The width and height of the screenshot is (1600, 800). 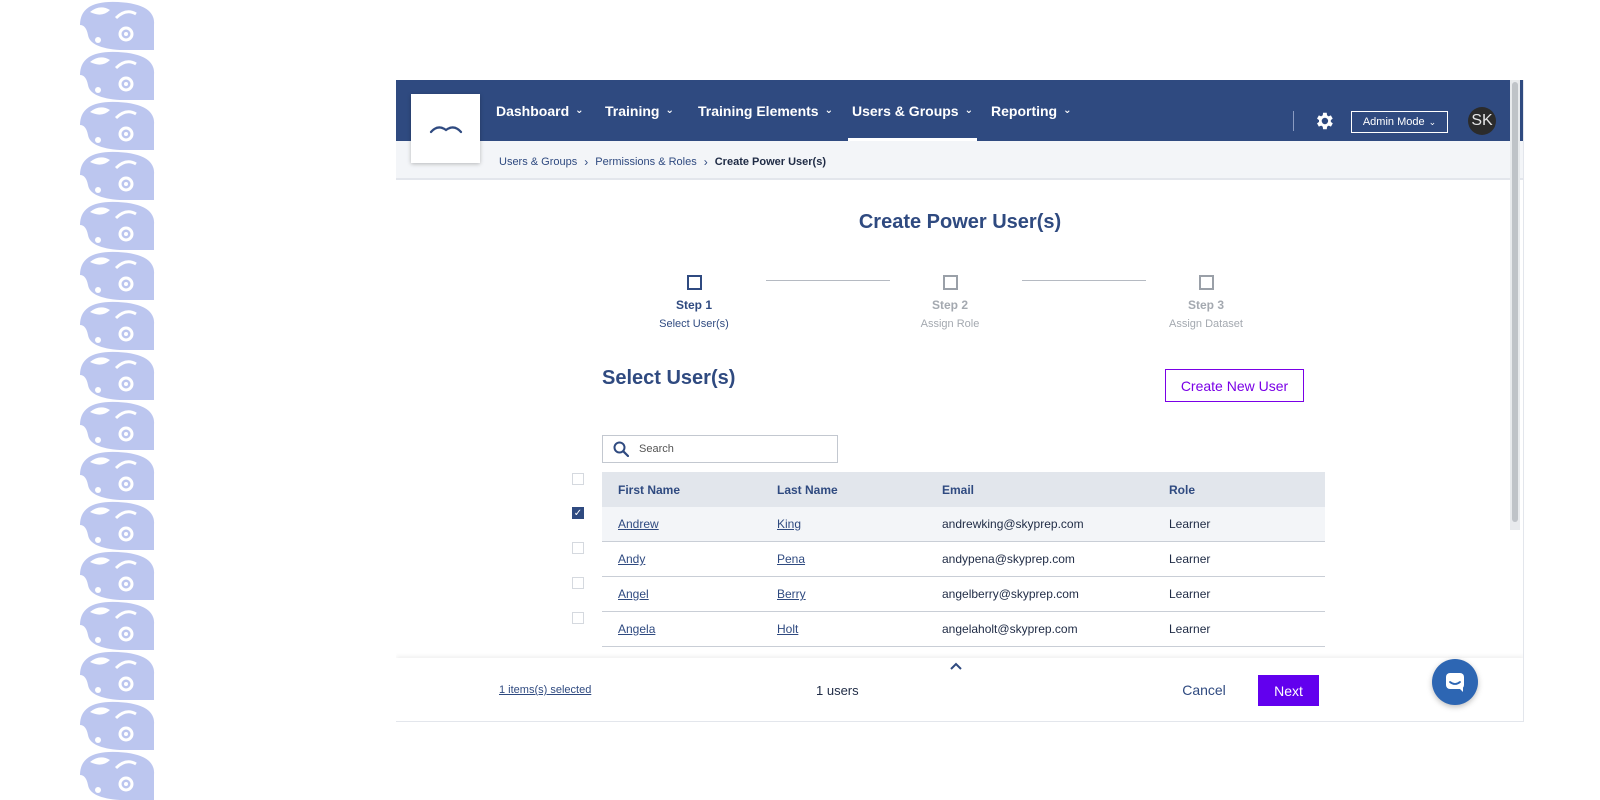 What do you see at coordinates (693, 305) in the screenshot?
I see `step-title: Step 1` at bounding box center [693, 305].